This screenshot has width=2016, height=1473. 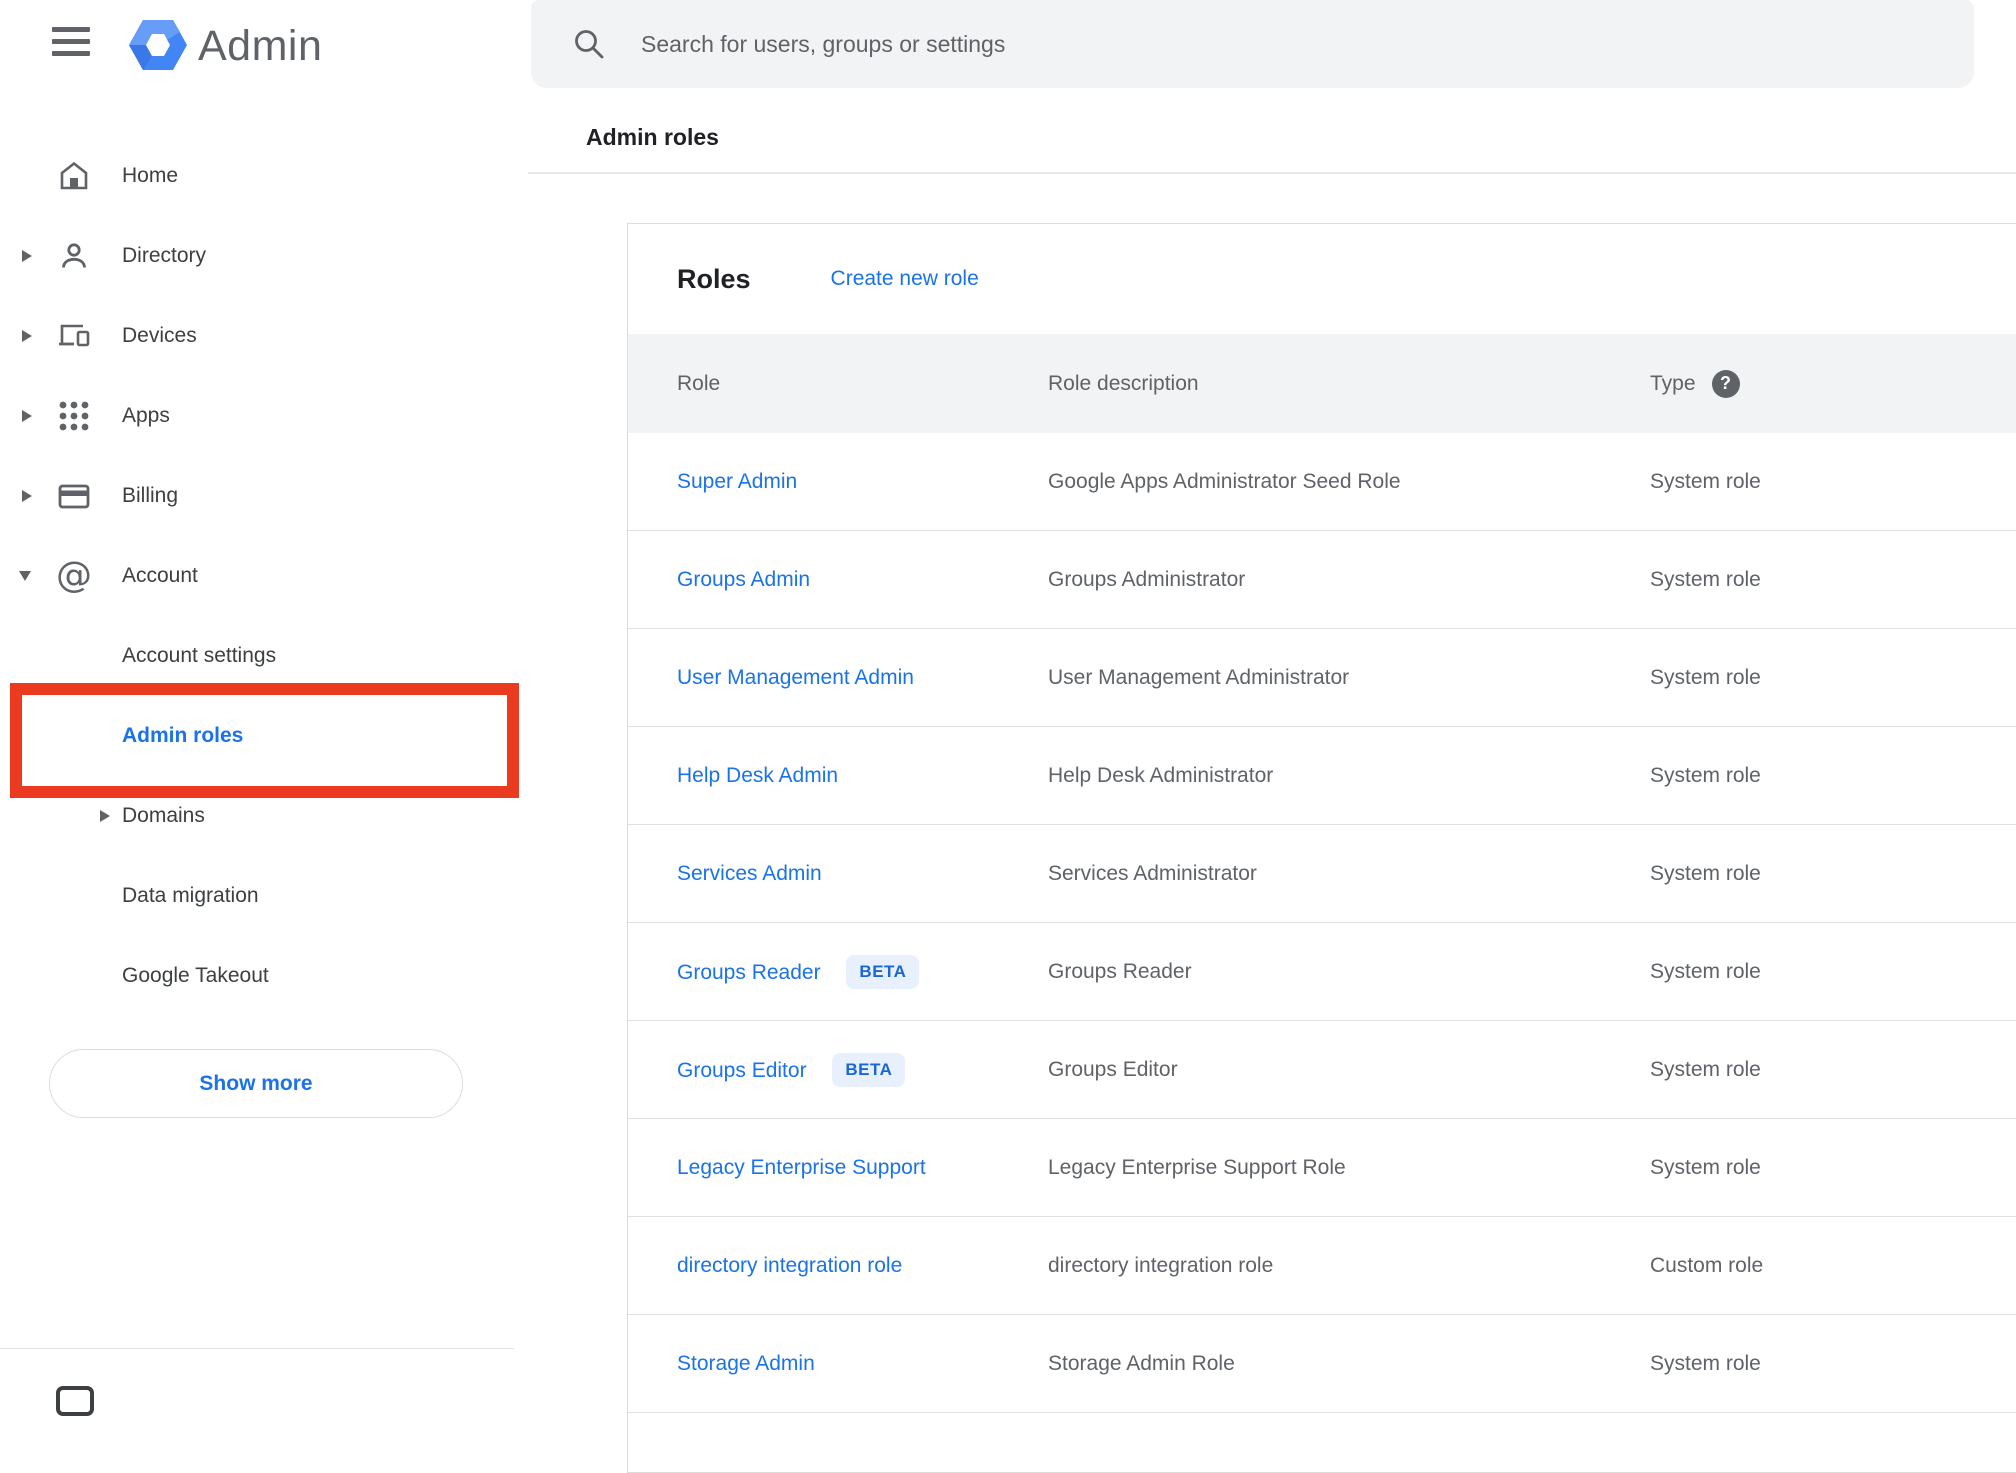 What do you see at coordinates (183, 735) in the screenshot?
I see `sidebar-item-label: Admin roles` at bounding box center [183, 735].